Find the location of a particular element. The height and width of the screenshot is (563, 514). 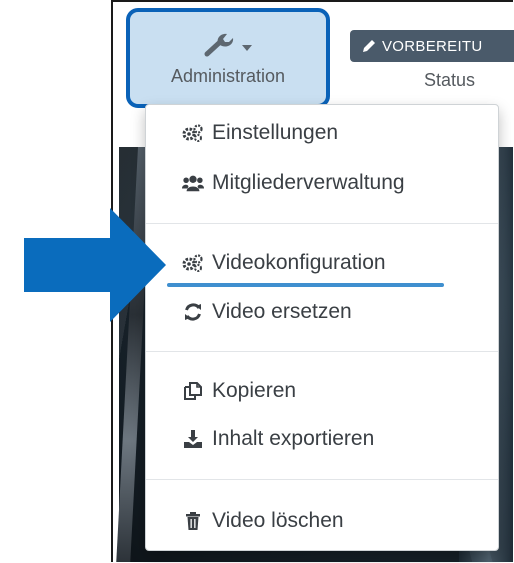

administration-label: Administration is located at coordinates (228, 75).